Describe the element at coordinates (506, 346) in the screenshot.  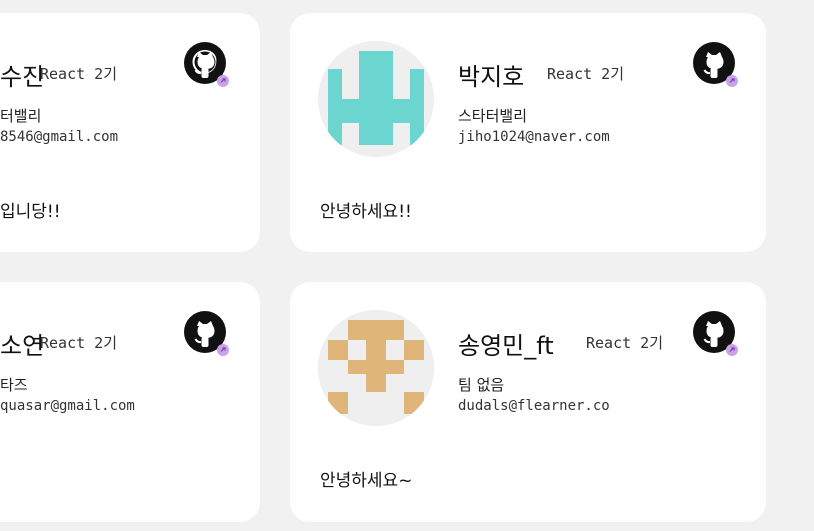
I see `member-name: 송영민_ft` at that location.